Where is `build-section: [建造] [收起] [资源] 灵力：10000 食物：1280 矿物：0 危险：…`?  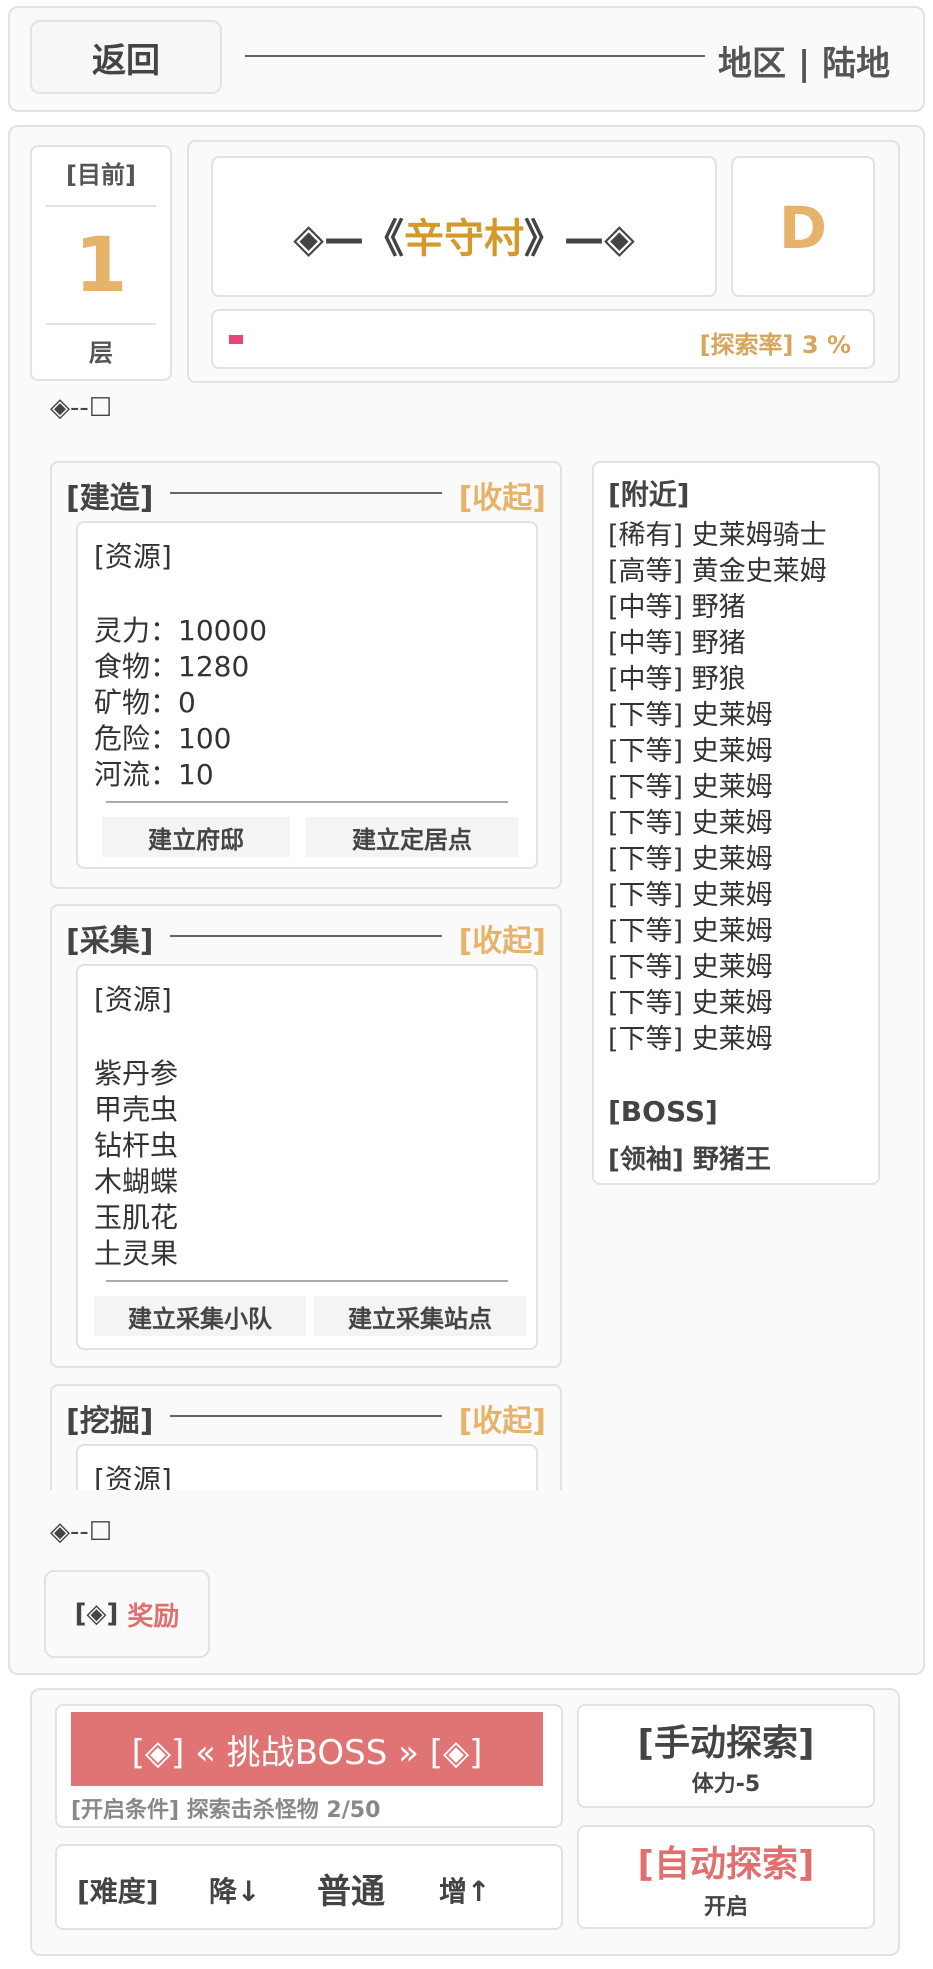 build-section: [建造] [收起] [资源] 灵力：10000 食物：1280 矿物：0 危险：… is located at coordinates (306, 675).